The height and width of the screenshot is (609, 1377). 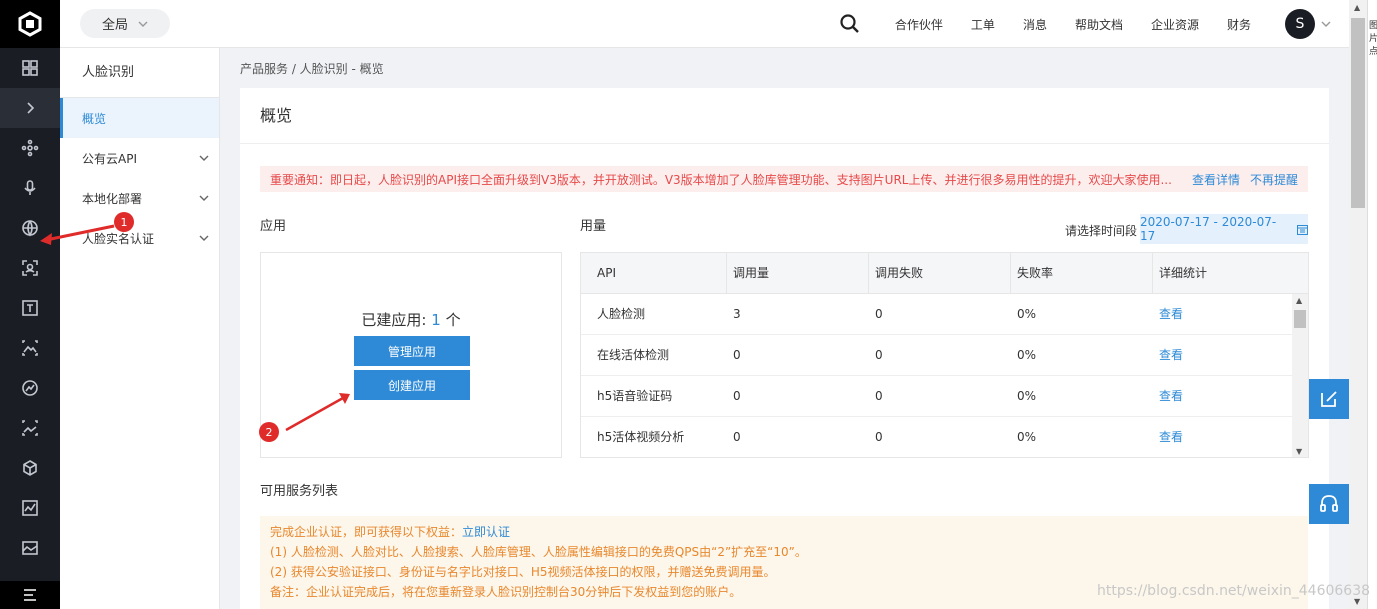 I want to click on nav-enterprise: 企业资源, so click(x=1175, y=24).